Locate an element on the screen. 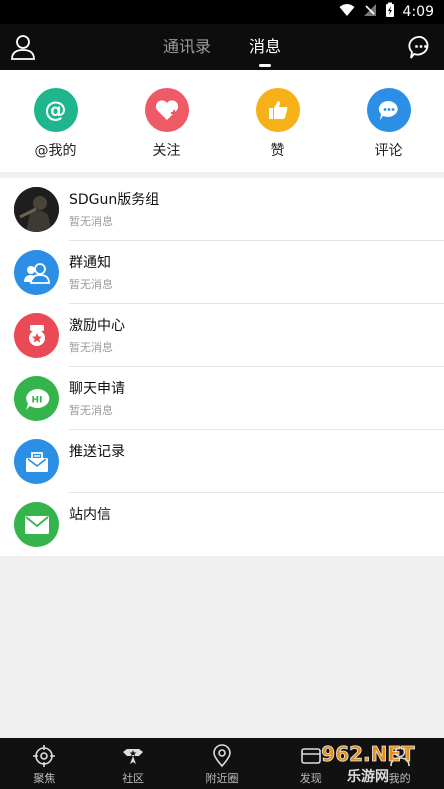 This screenshot has height=789, width=444. group-icon is located at coordinates (36, 272).